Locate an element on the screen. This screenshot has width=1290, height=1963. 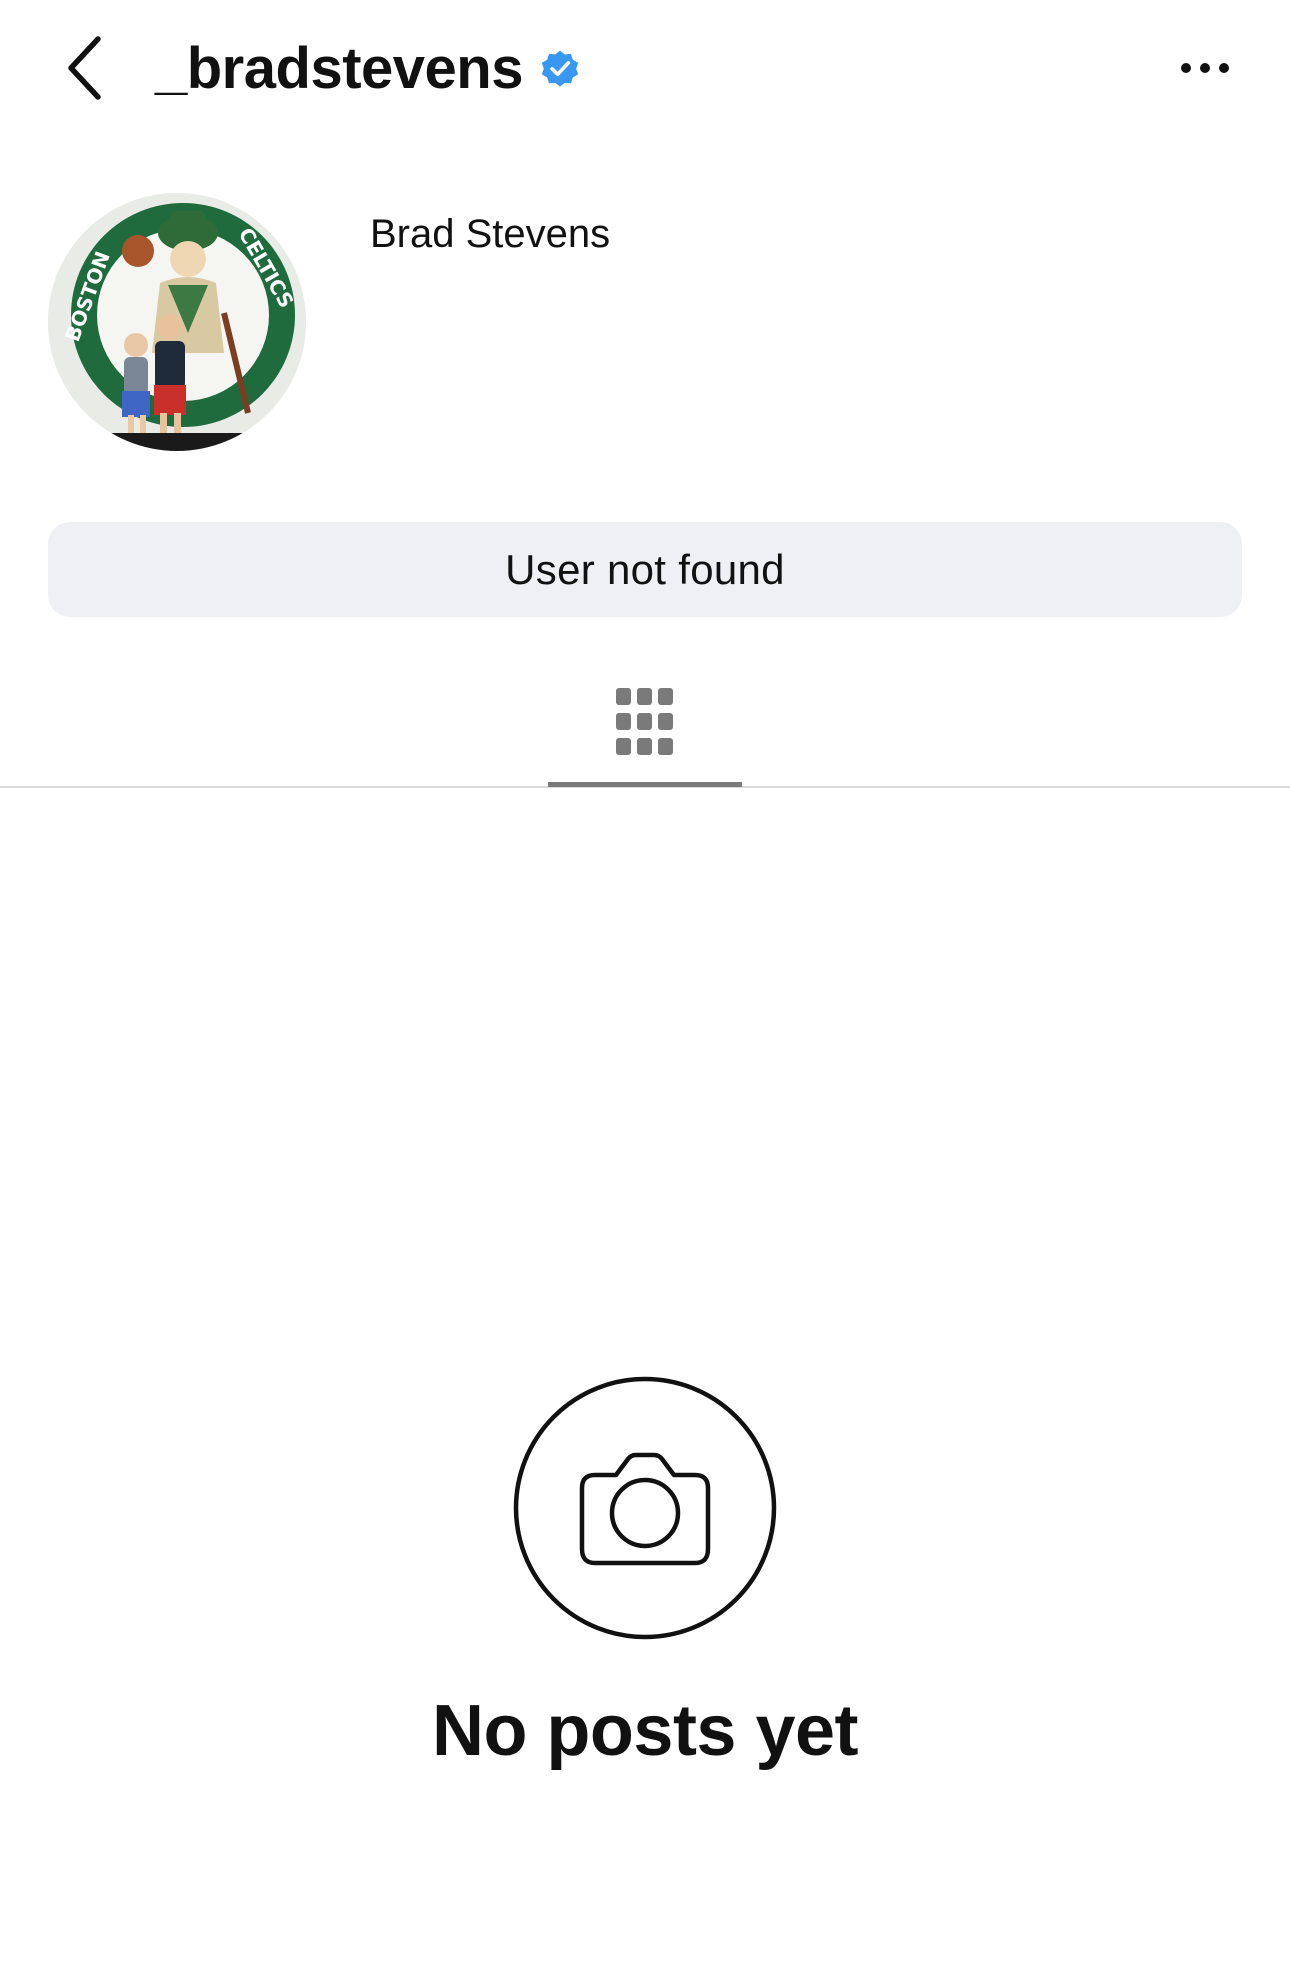
display-name: Brad Stevens is located at coordinates (490, 234).